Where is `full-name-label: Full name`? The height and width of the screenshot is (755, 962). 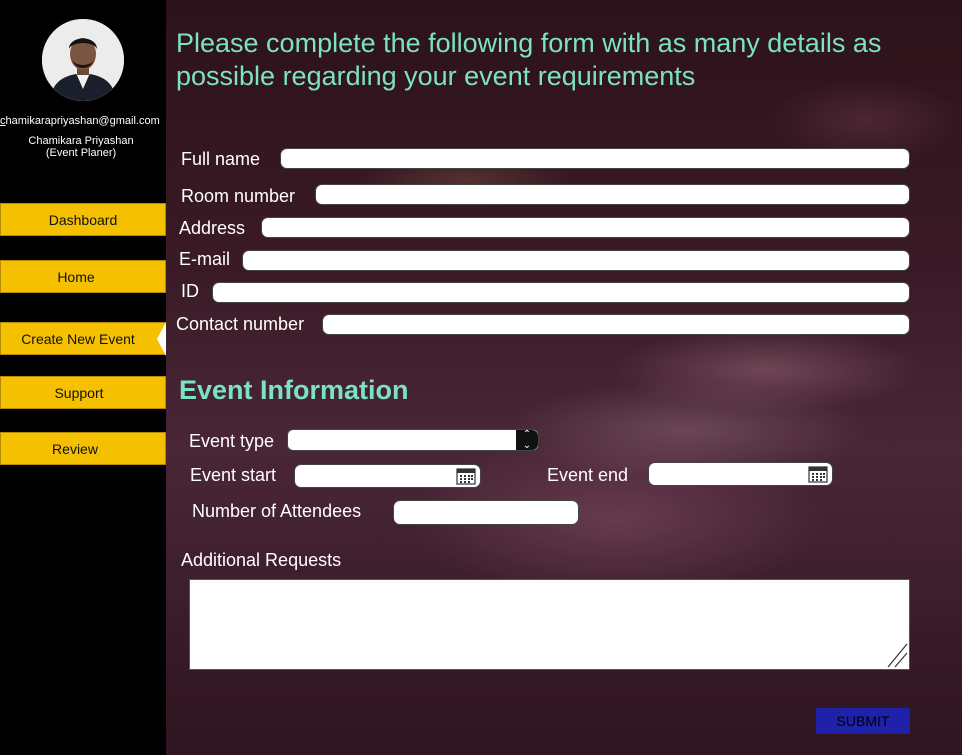
full-name-label: Full name is located at coordinates (221, 159).